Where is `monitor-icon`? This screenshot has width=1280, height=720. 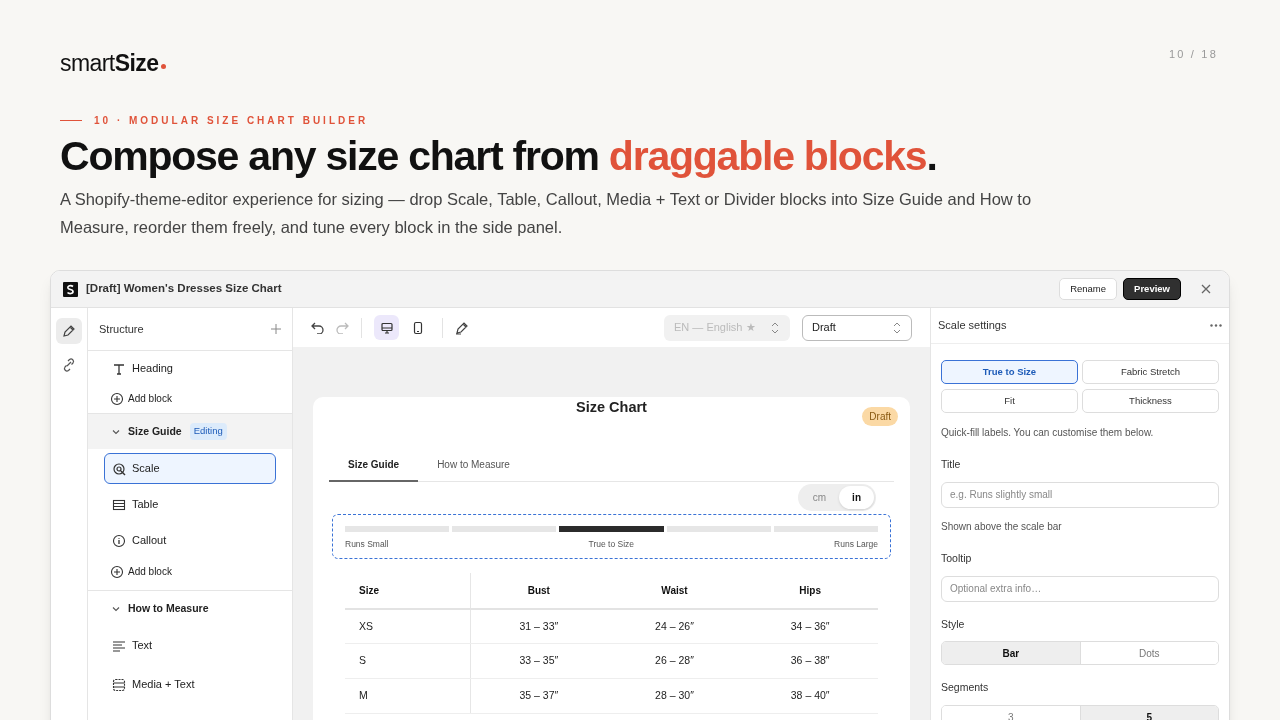
monitor-icon is located at coordinates (386, 327).